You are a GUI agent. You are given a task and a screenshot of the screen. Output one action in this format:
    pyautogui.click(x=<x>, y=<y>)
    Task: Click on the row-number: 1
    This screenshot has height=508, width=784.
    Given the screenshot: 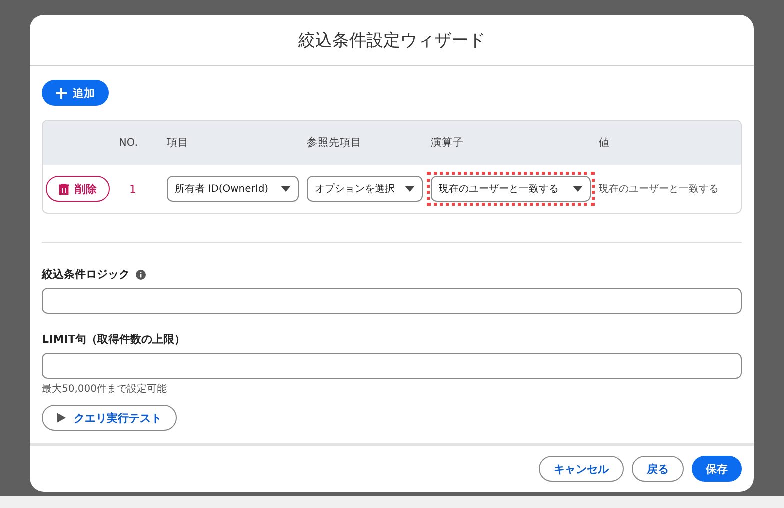 What is the action you would take?
    pyautogui.click(x=133, y=189)
    